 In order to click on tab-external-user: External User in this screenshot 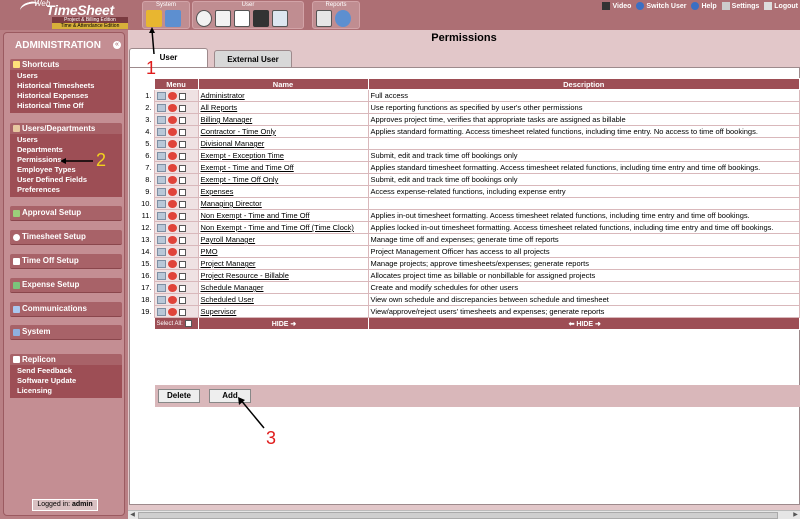, I will do `click(253, 59)`.